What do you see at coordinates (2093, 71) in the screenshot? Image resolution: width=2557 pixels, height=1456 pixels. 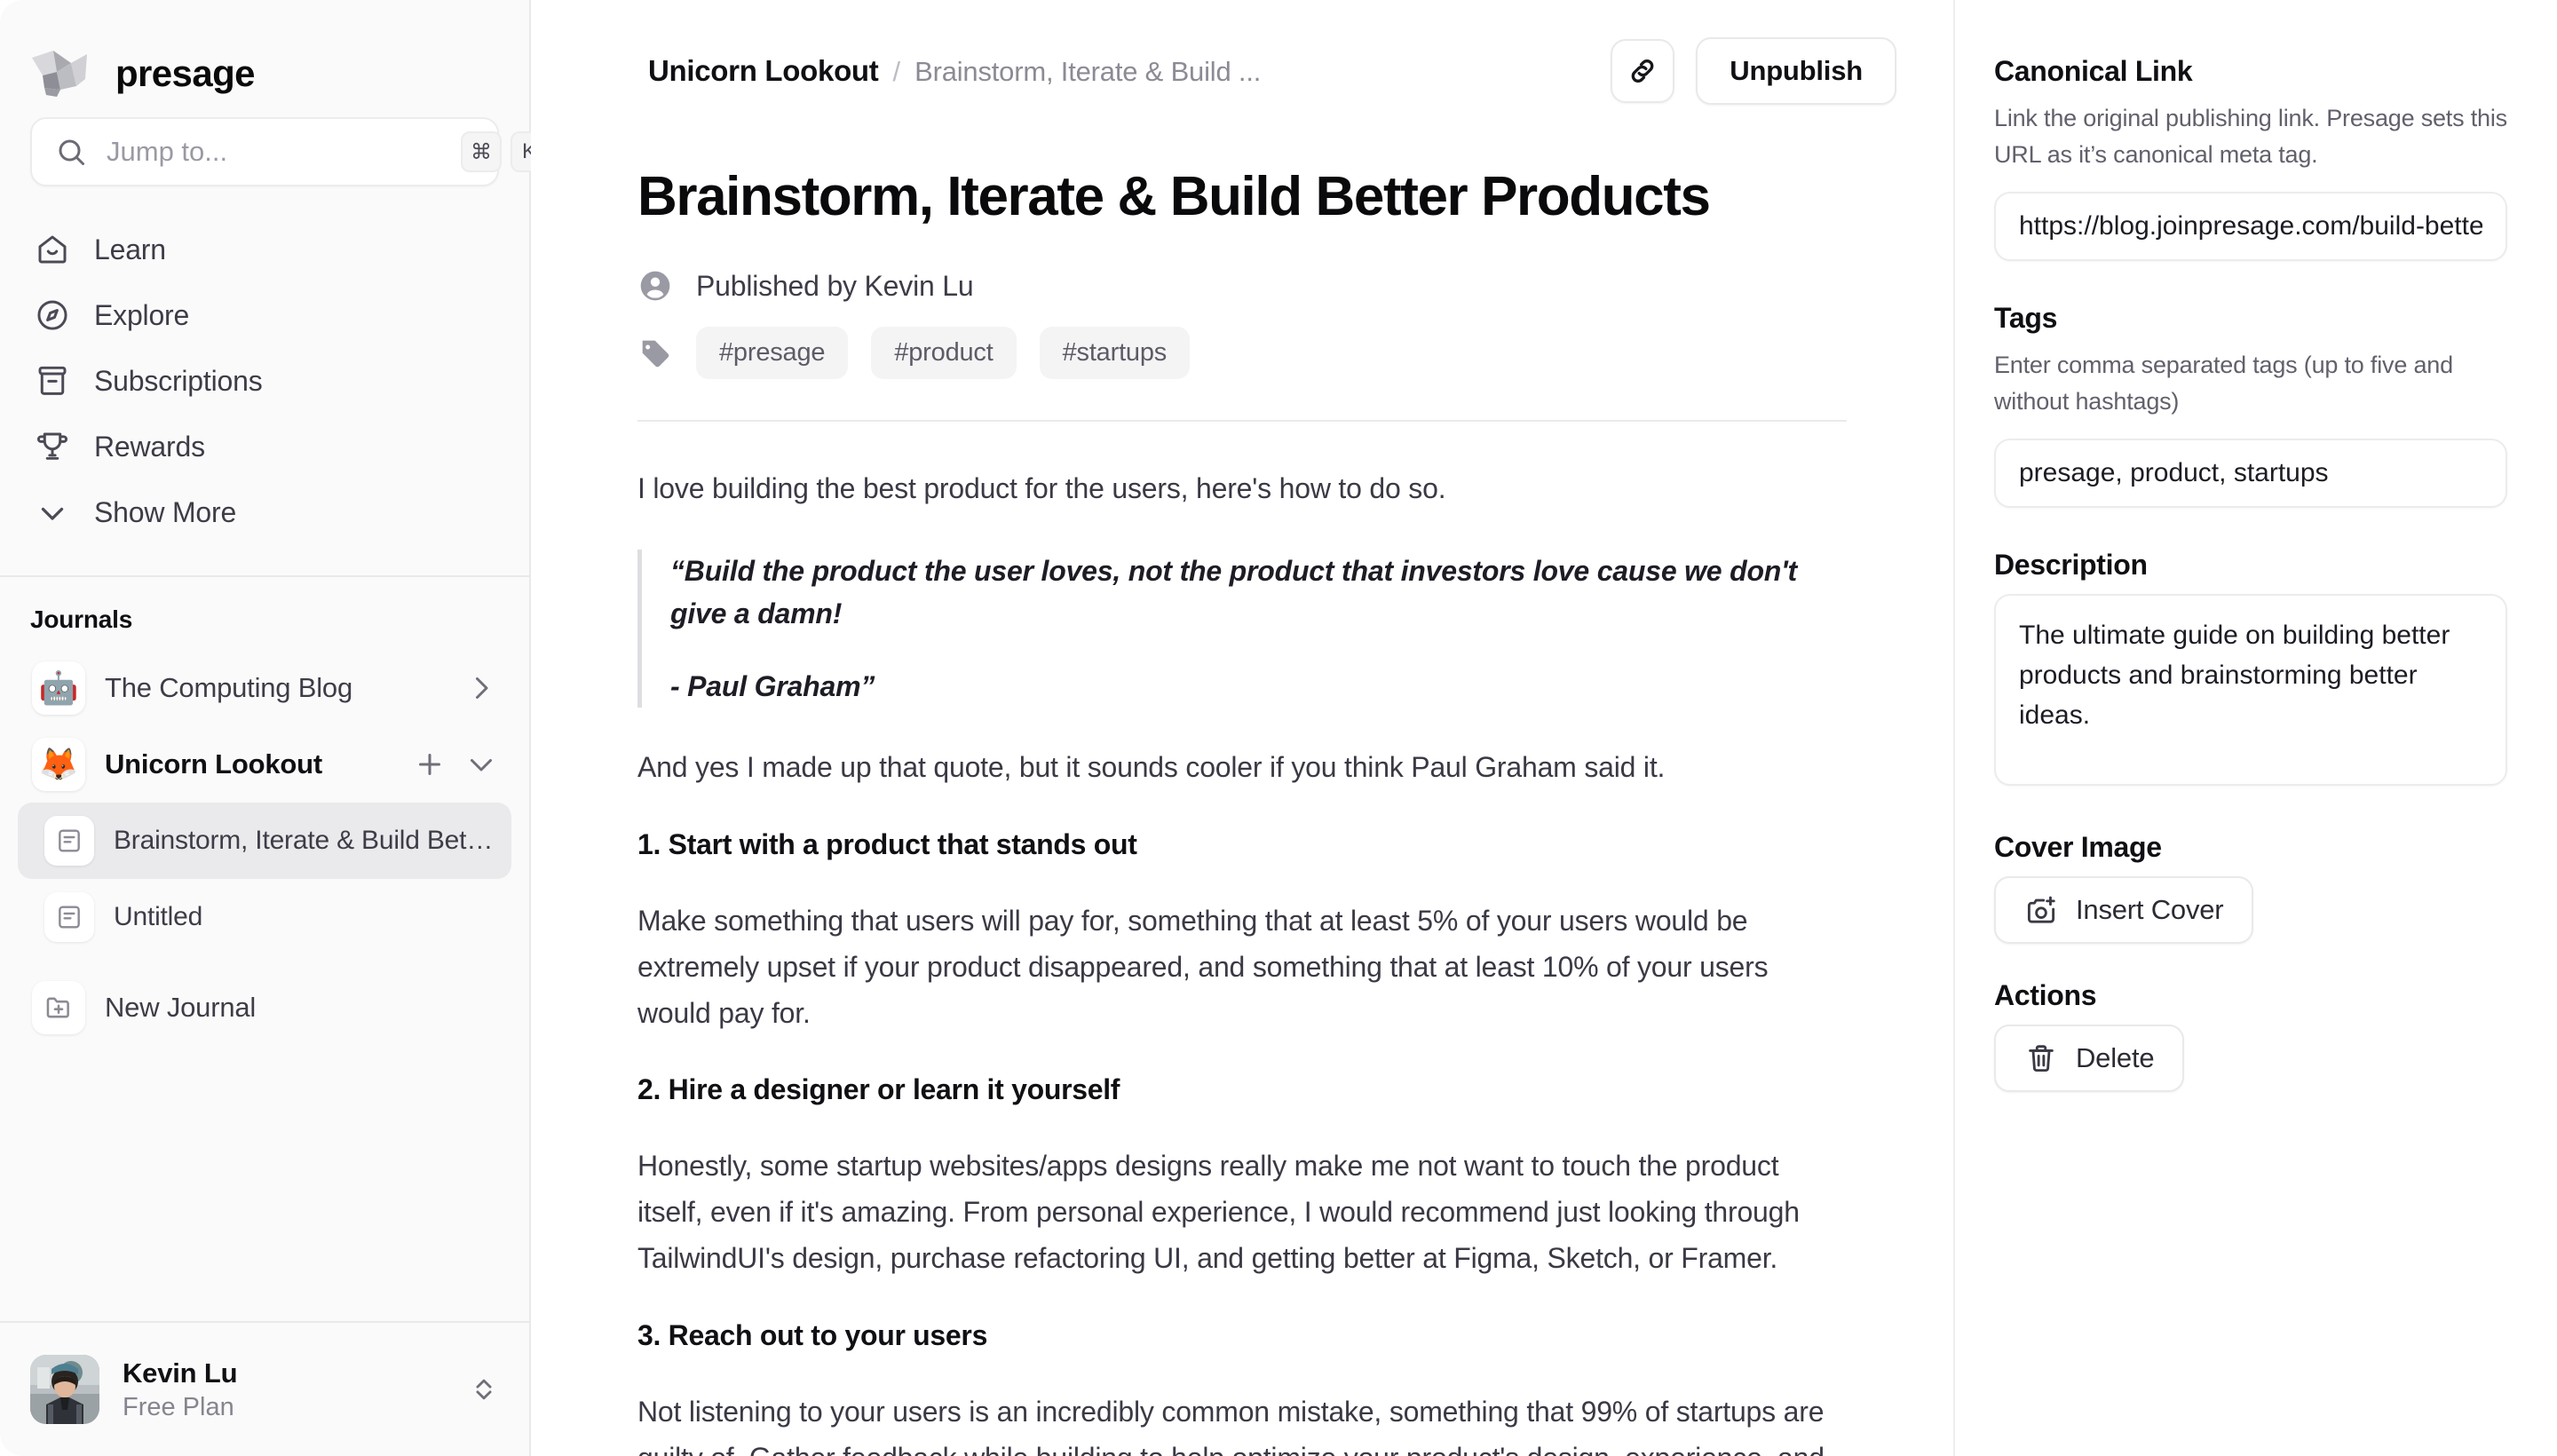 I see `canonical-link-title: Canonical Link` at bounding box center [2093, 71].